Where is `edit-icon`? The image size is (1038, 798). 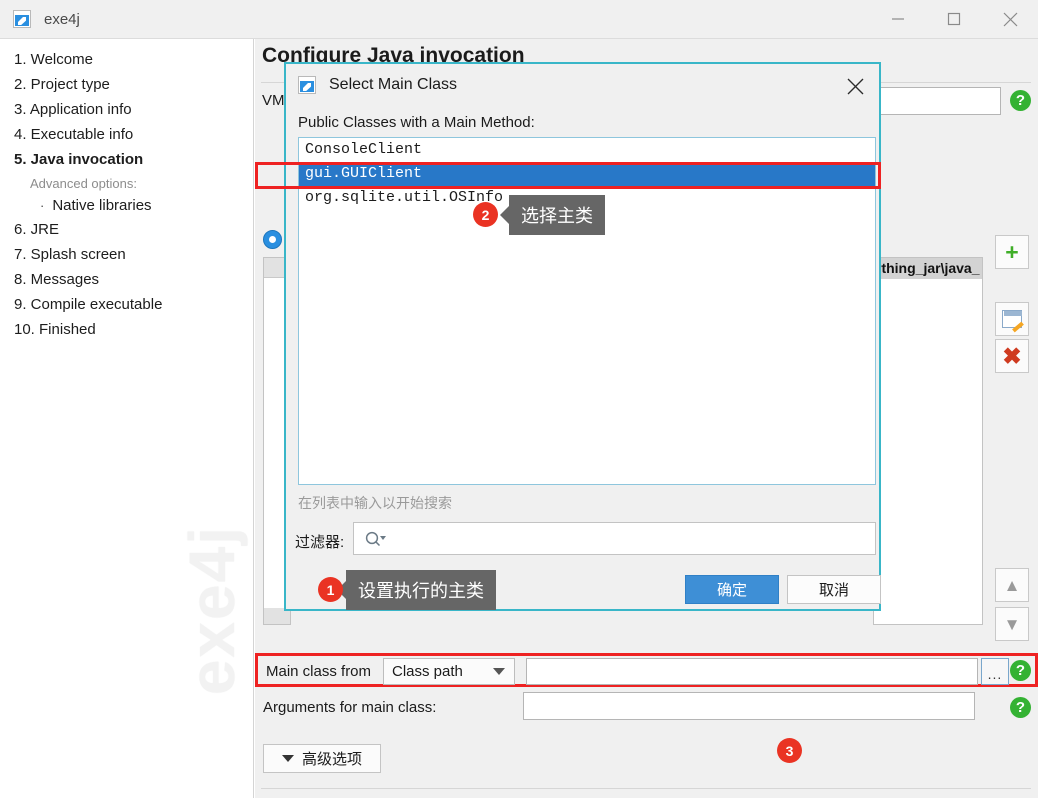
edit-icon is located at coordinates (1012, 319).